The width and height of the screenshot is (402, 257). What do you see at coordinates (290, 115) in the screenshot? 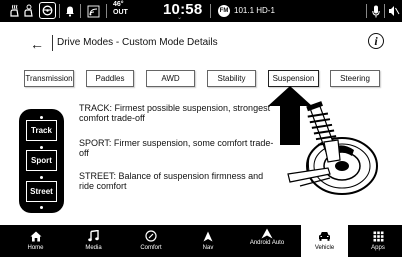
I see `up-arrow-icon` at bounding box center [290, 115].